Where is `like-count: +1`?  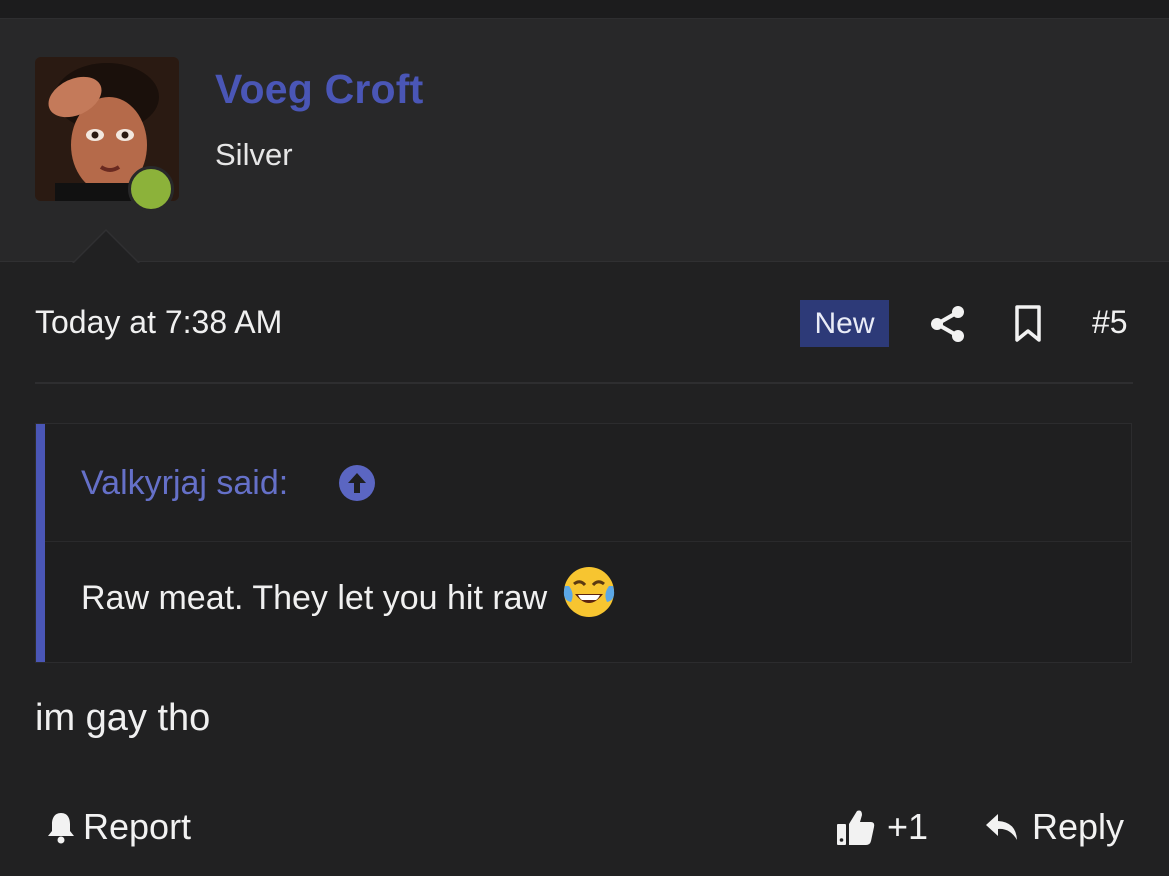
like-count: +1 is located at coordinates (908, 826).